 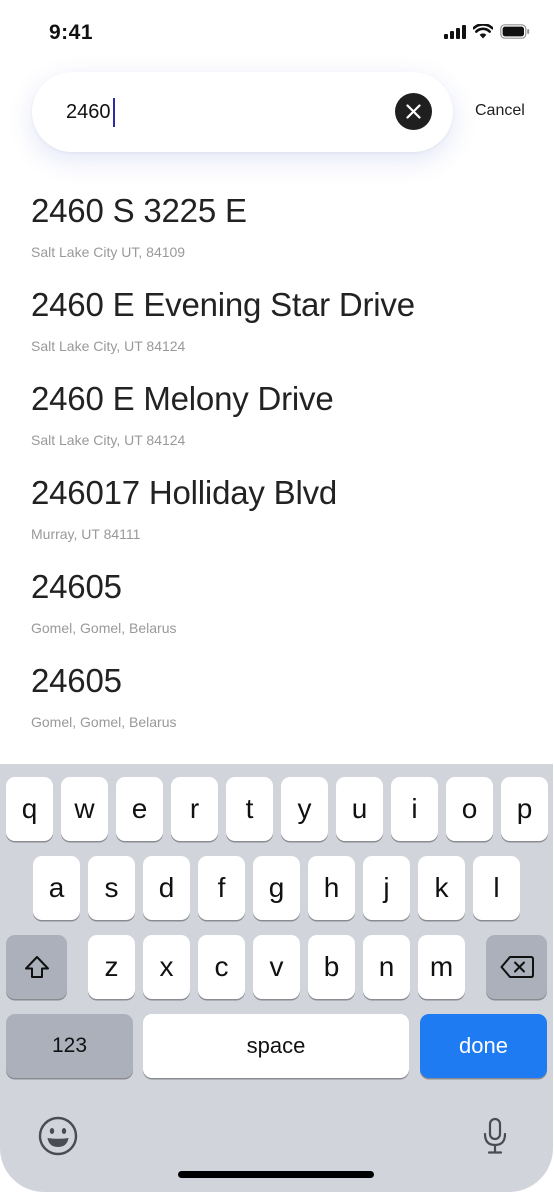 What do you see at coordinates (441, 967) in the screenshot?
I see `key-m: m` at bounding box center [441, 967].